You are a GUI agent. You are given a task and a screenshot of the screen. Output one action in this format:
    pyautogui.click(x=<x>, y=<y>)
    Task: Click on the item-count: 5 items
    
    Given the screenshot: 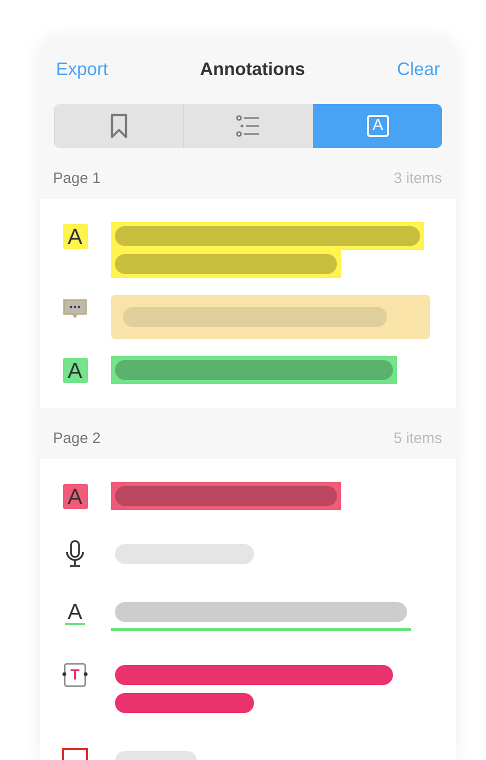 What is the action you would take?
    pyautogui.click(x=418, y=438)
    